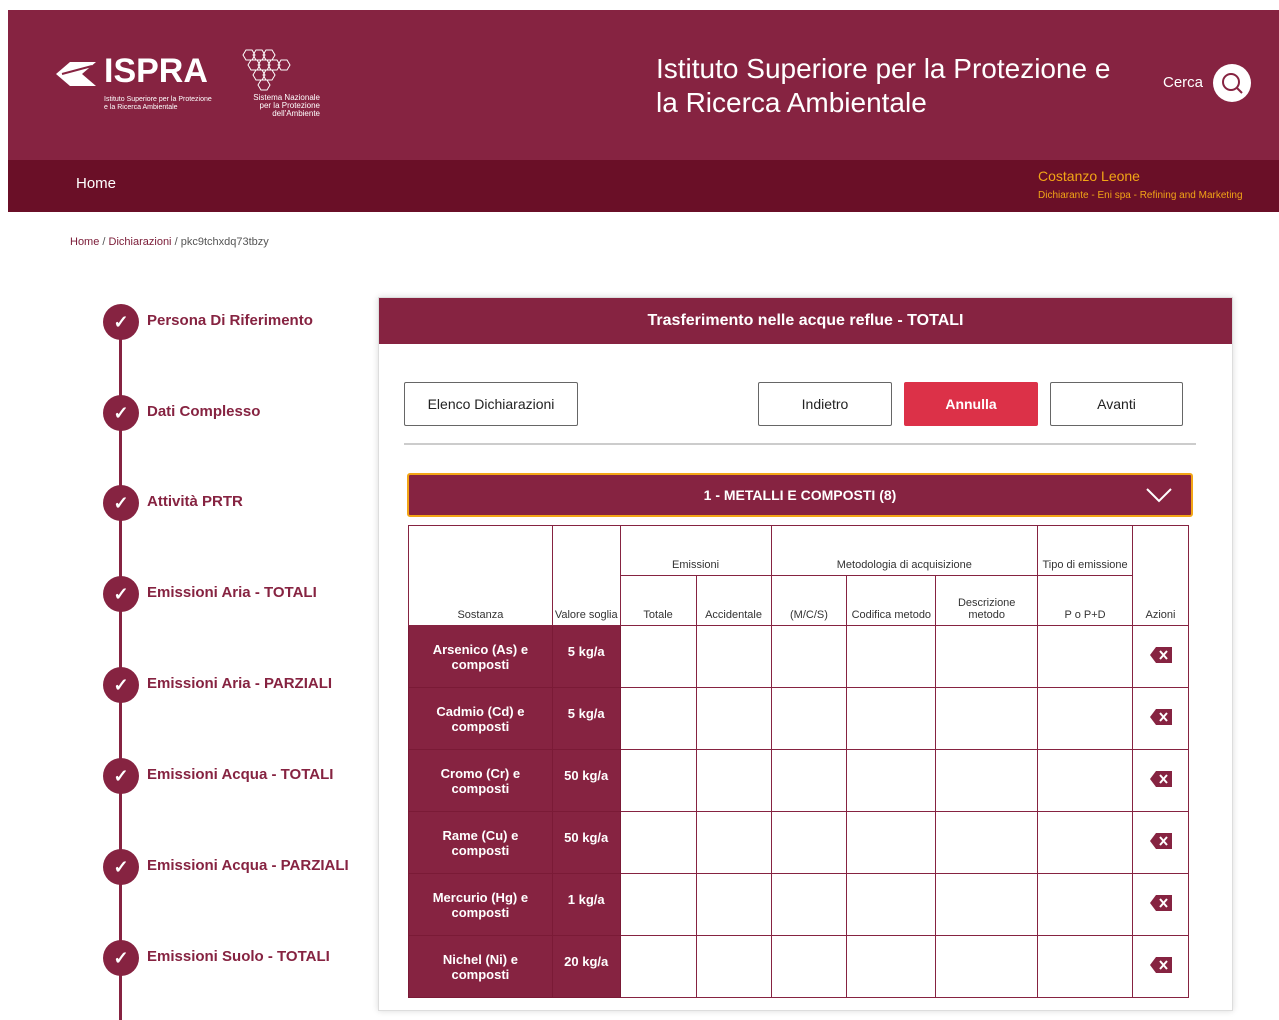 Image resolution: width=1279 pixels, height=1020 pixels. I want to click on breadcrumb-home: Home, so click(84, 242).